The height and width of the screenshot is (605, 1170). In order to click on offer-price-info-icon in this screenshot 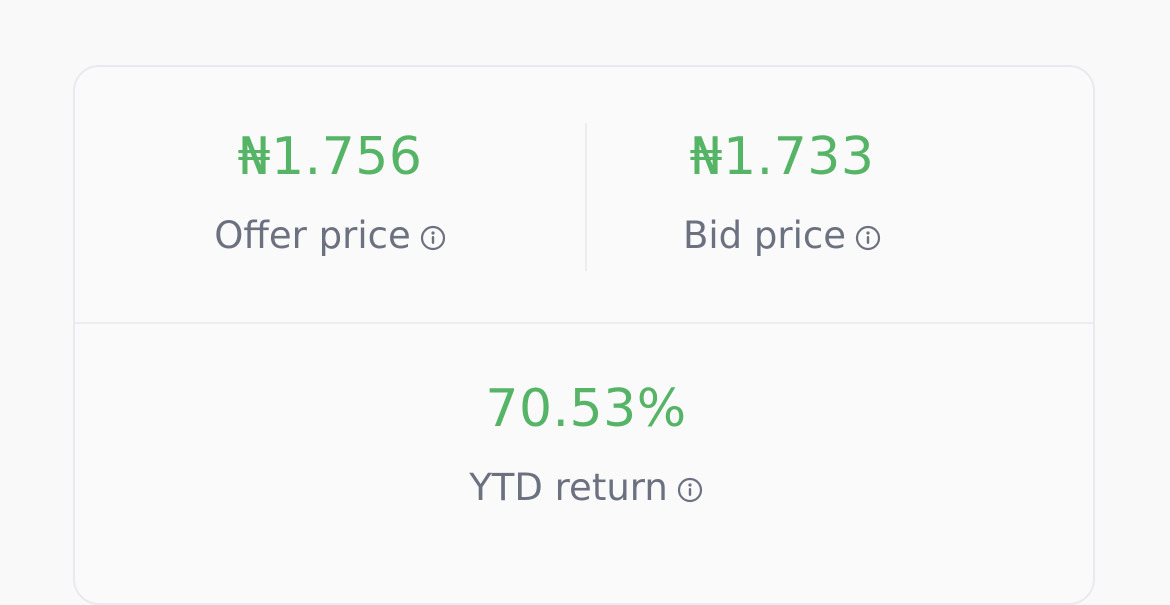, I will do `click(433, 238)`.